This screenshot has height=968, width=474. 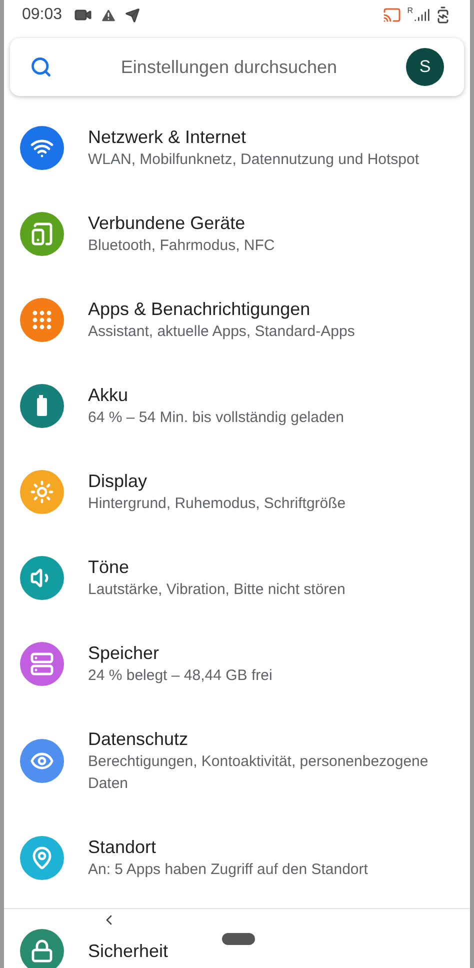 What do you see at coordinates (237, 578) in the screenshot?
I see `settings-item: Töne Lautstärke, Vibration, Bitte nicht stören` at bounding box center [237, 578].